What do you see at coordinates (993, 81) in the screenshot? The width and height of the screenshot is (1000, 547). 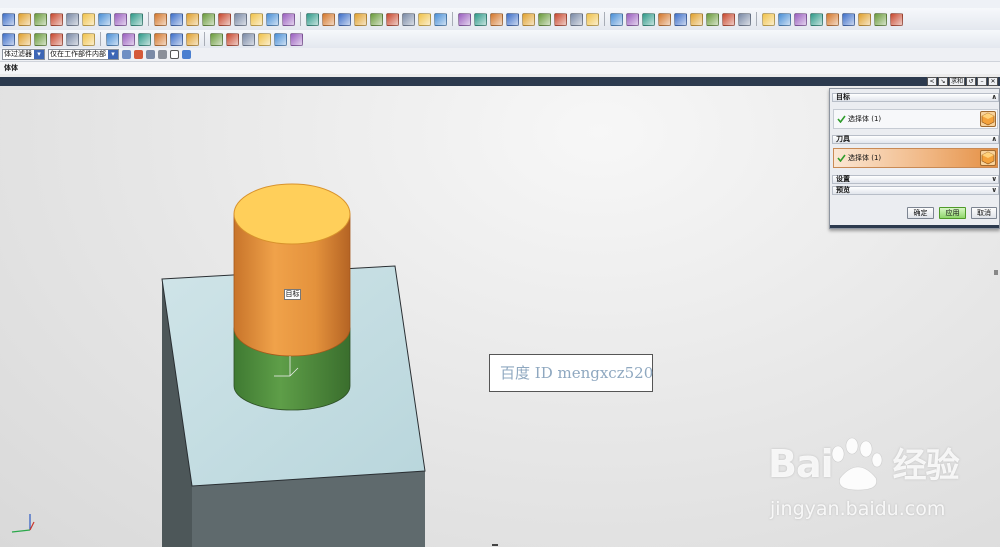 I see `close-button: ✕` at bounding box center [993, 81].